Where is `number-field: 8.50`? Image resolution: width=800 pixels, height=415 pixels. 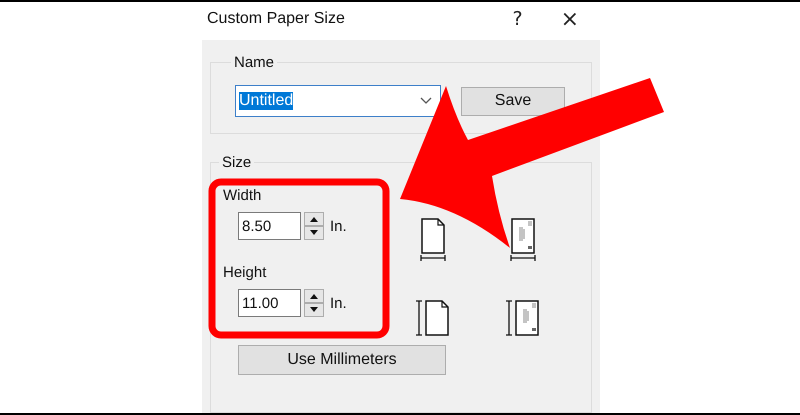
number-field: 8.50 is located at coordinates (269, 226).